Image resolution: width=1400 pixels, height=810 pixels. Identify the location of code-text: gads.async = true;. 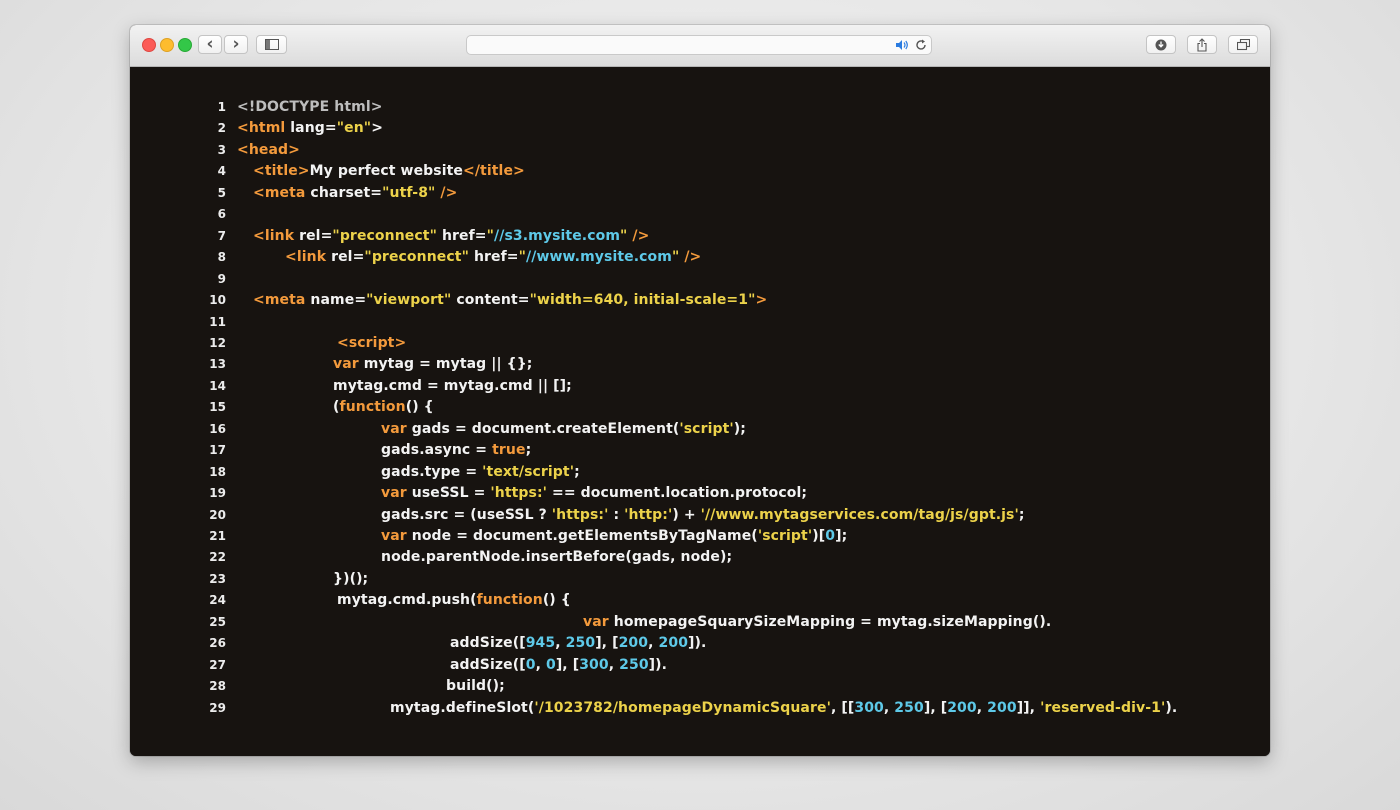
(456, 450).